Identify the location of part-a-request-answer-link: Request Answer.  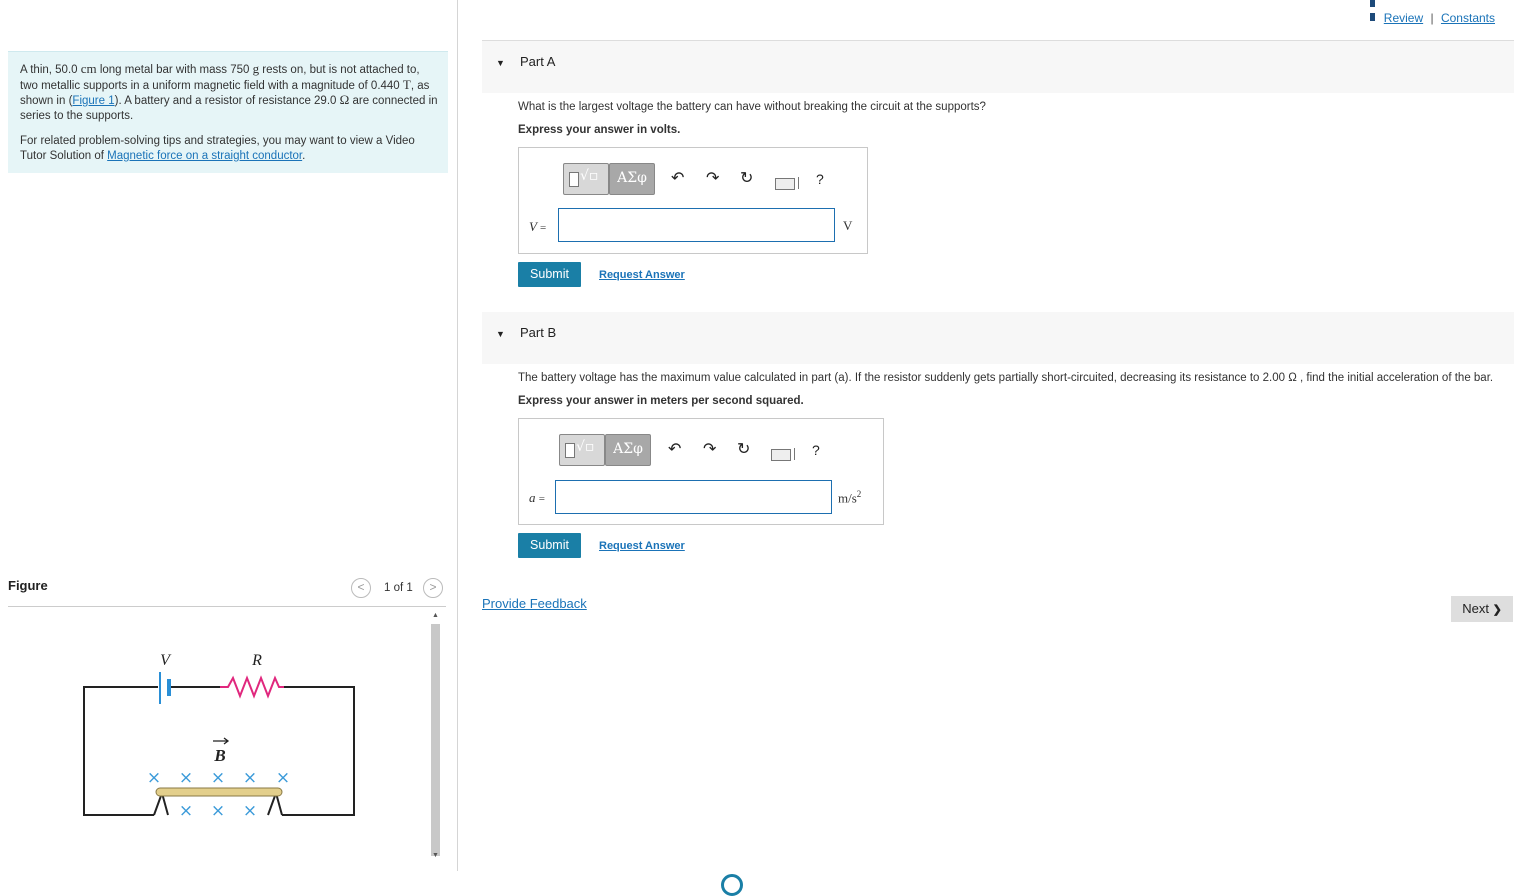
(642, 275).